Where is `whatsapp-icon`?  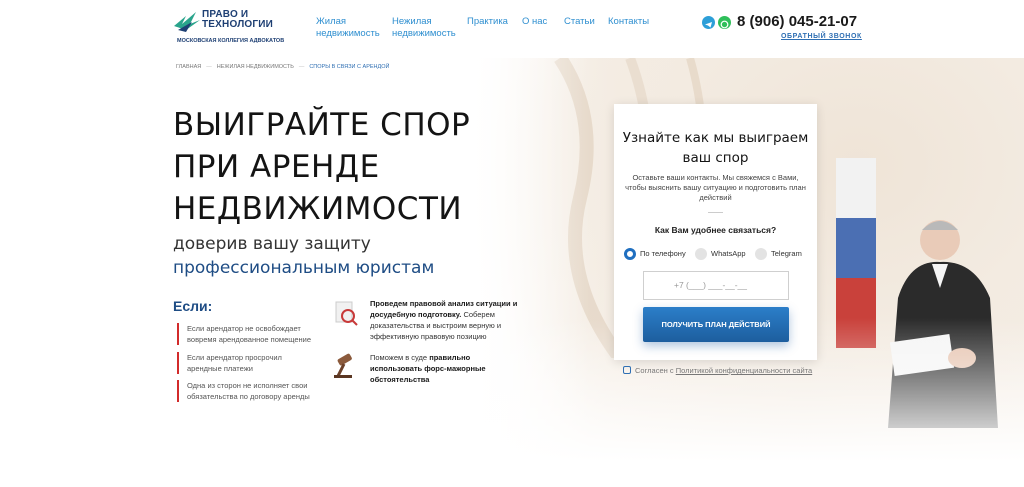
whatsapp-icon is located at coordinates (724, 22).